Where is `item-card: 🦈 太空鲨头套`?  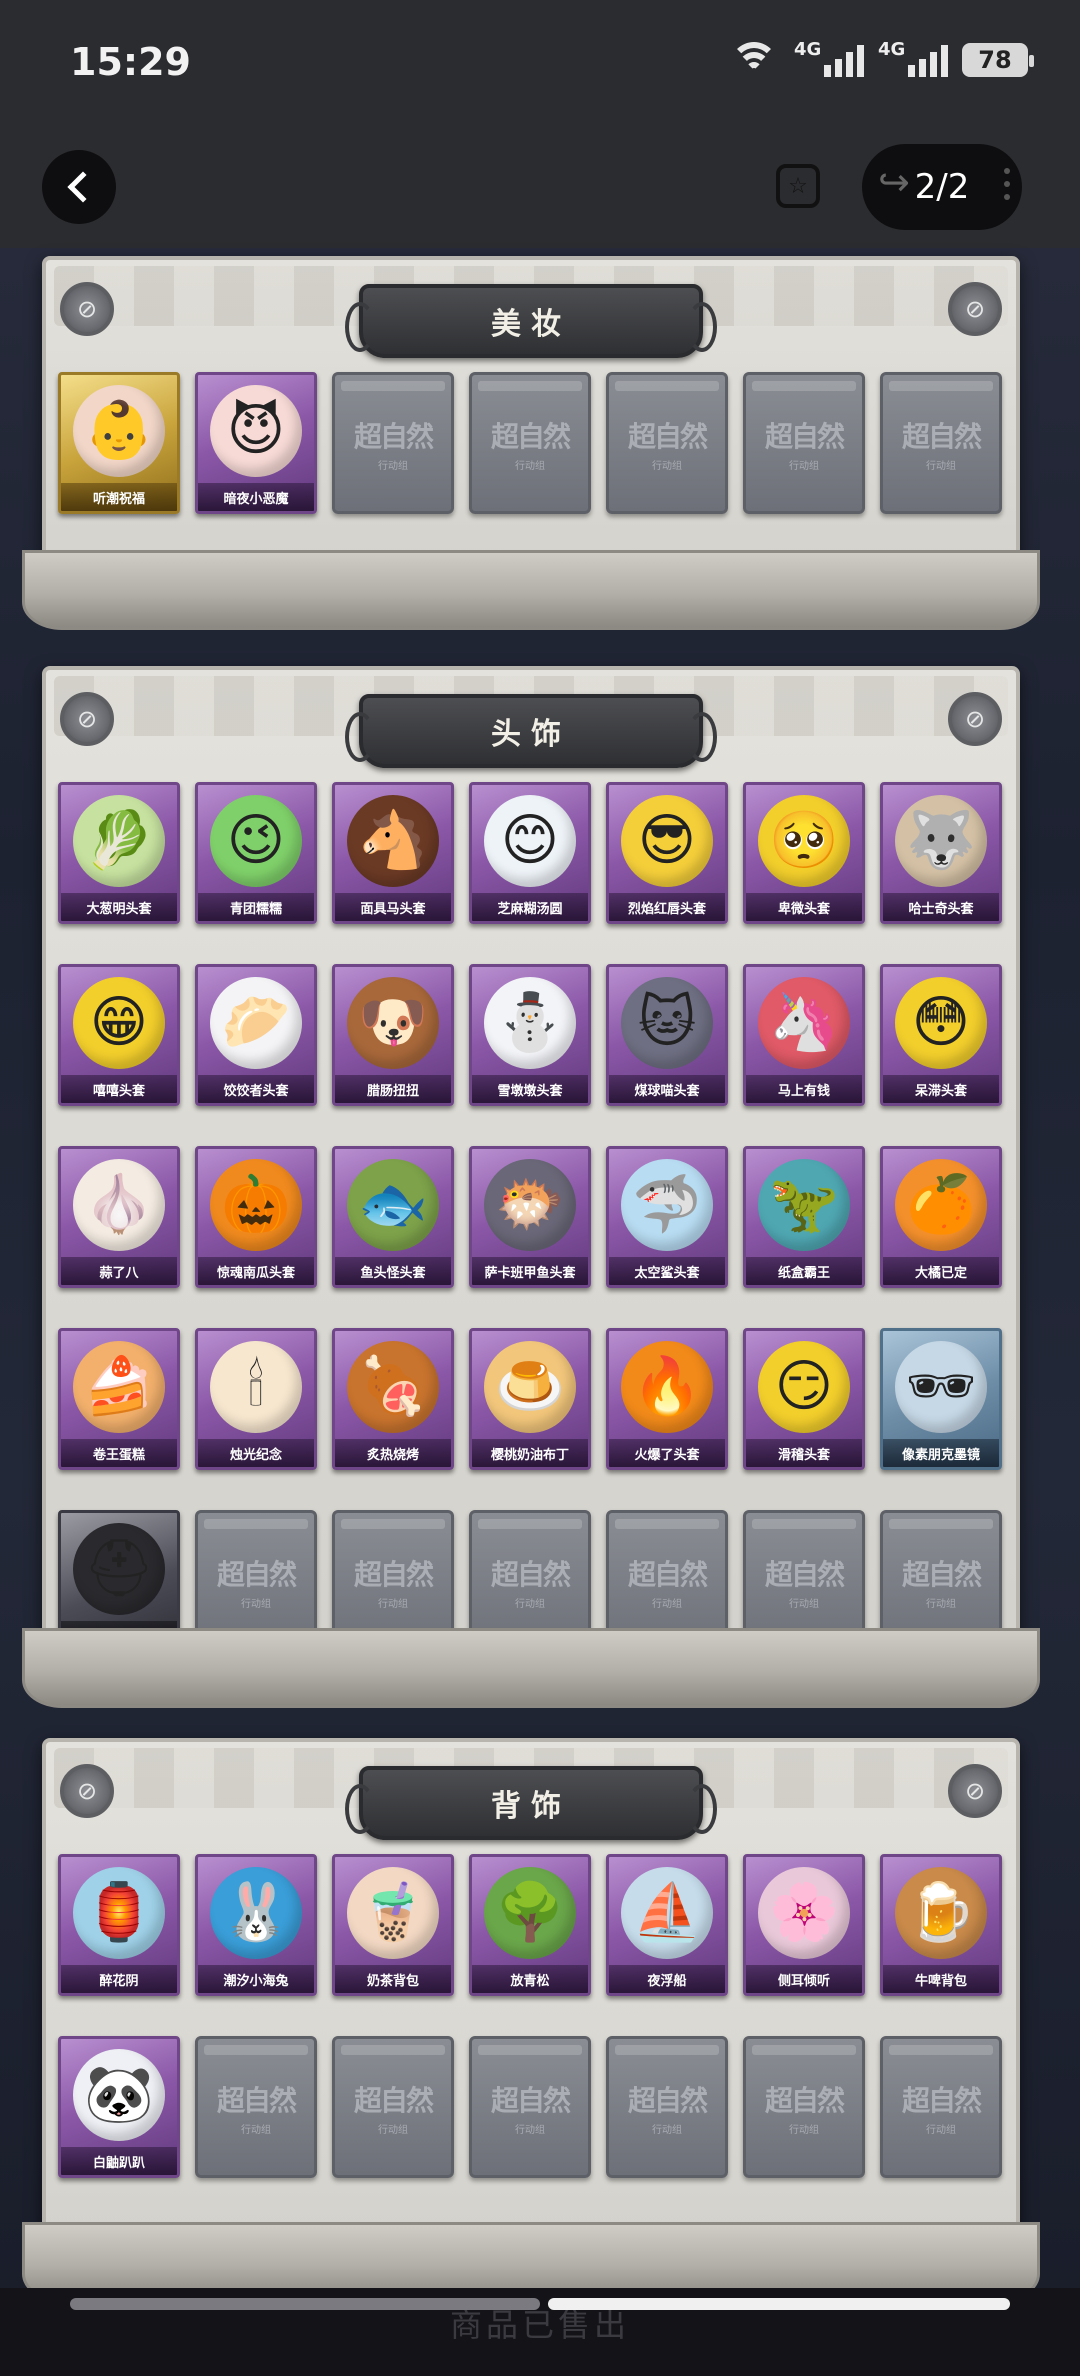 item-card: 🦈 太空鲨头套 is located at coordinates (667, 1217).